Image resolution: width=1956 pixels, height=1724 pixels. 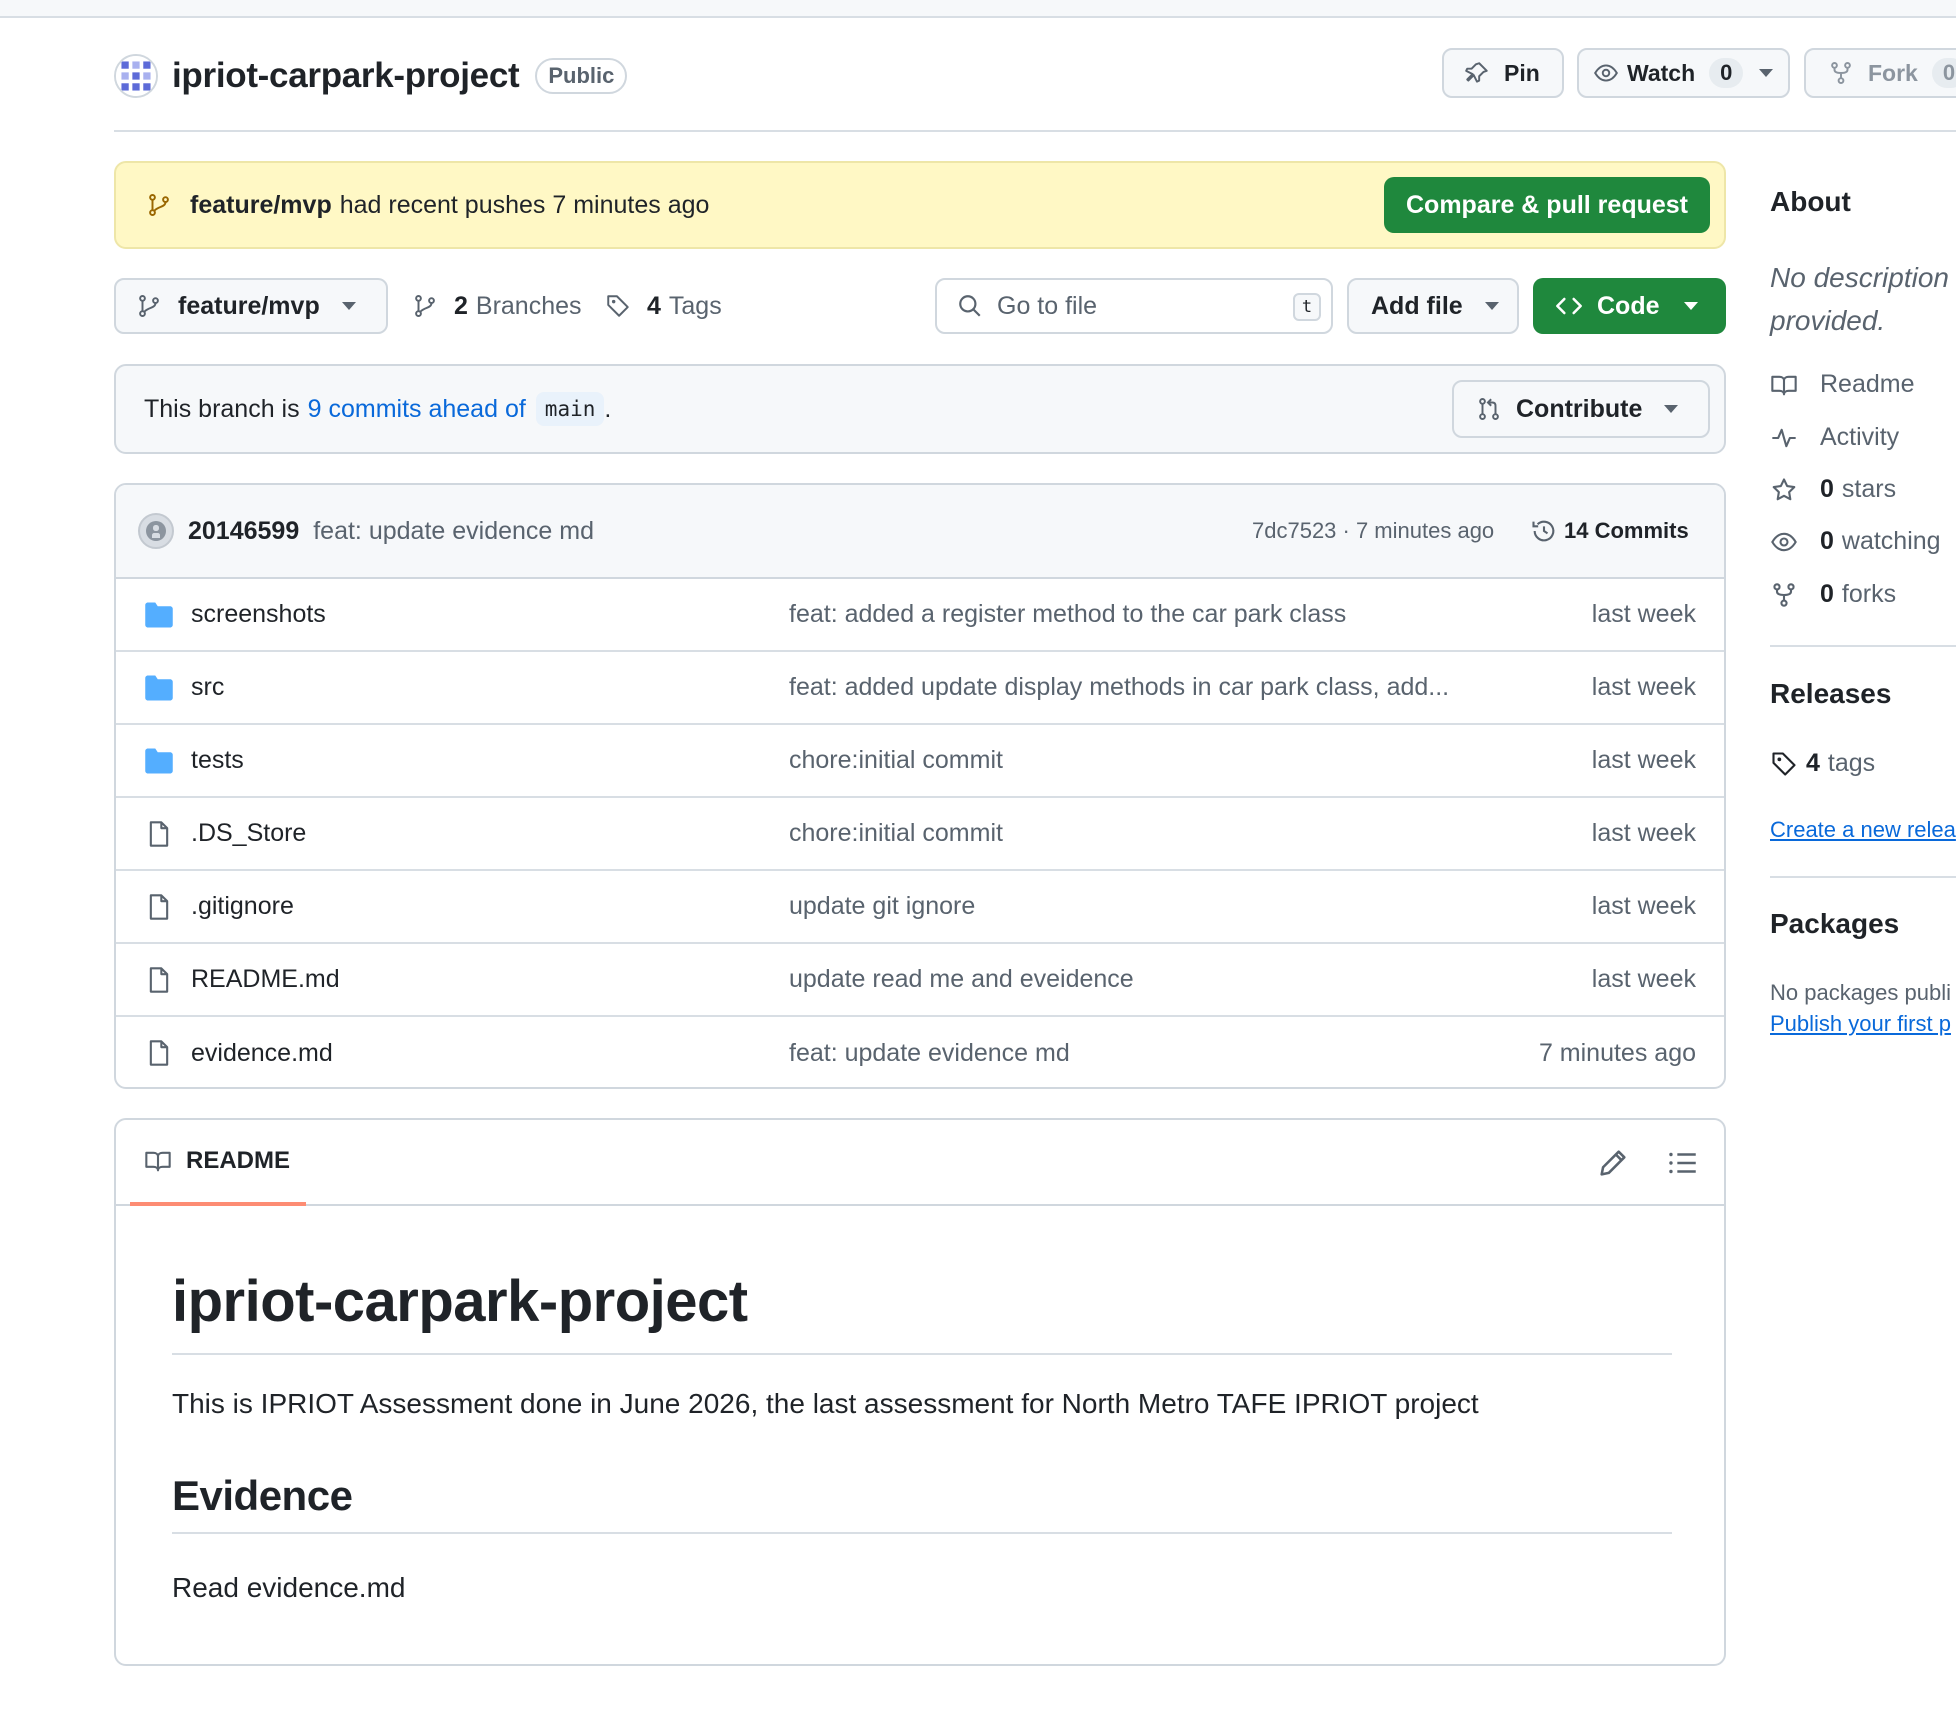 I want to click on commits-ahead-link: 9 commits ahead of, so click(x=417, y=409).